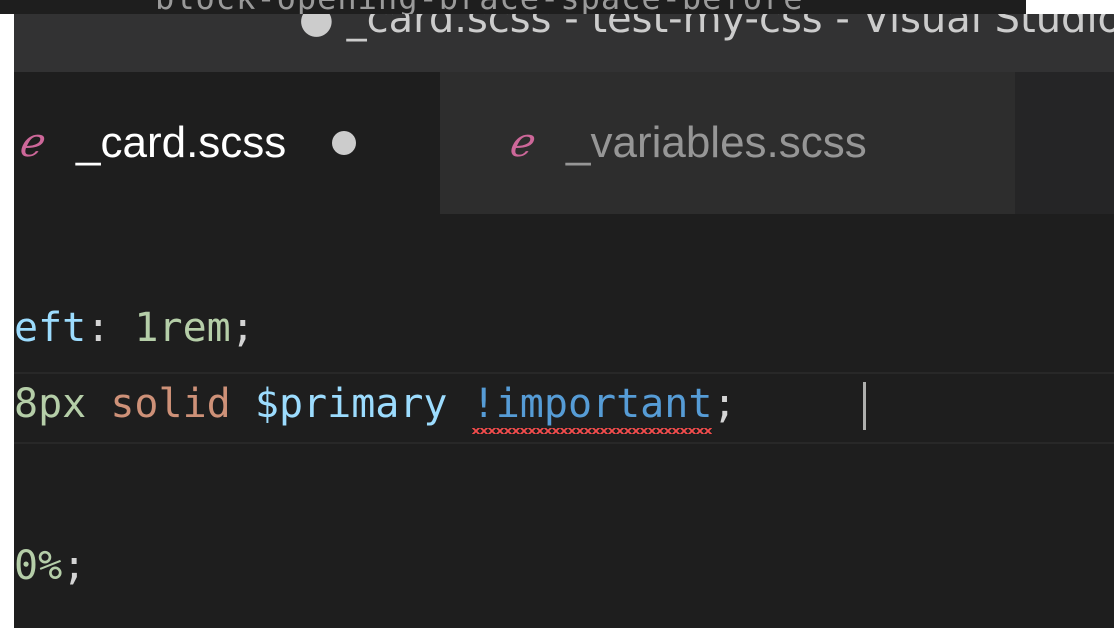 The width and height of the screenshot is (1114, 634). What do you see at coordinates (170, 404) in the screenshot?
I see `keyword-value-token: solid` at bounding box center [170, 404].